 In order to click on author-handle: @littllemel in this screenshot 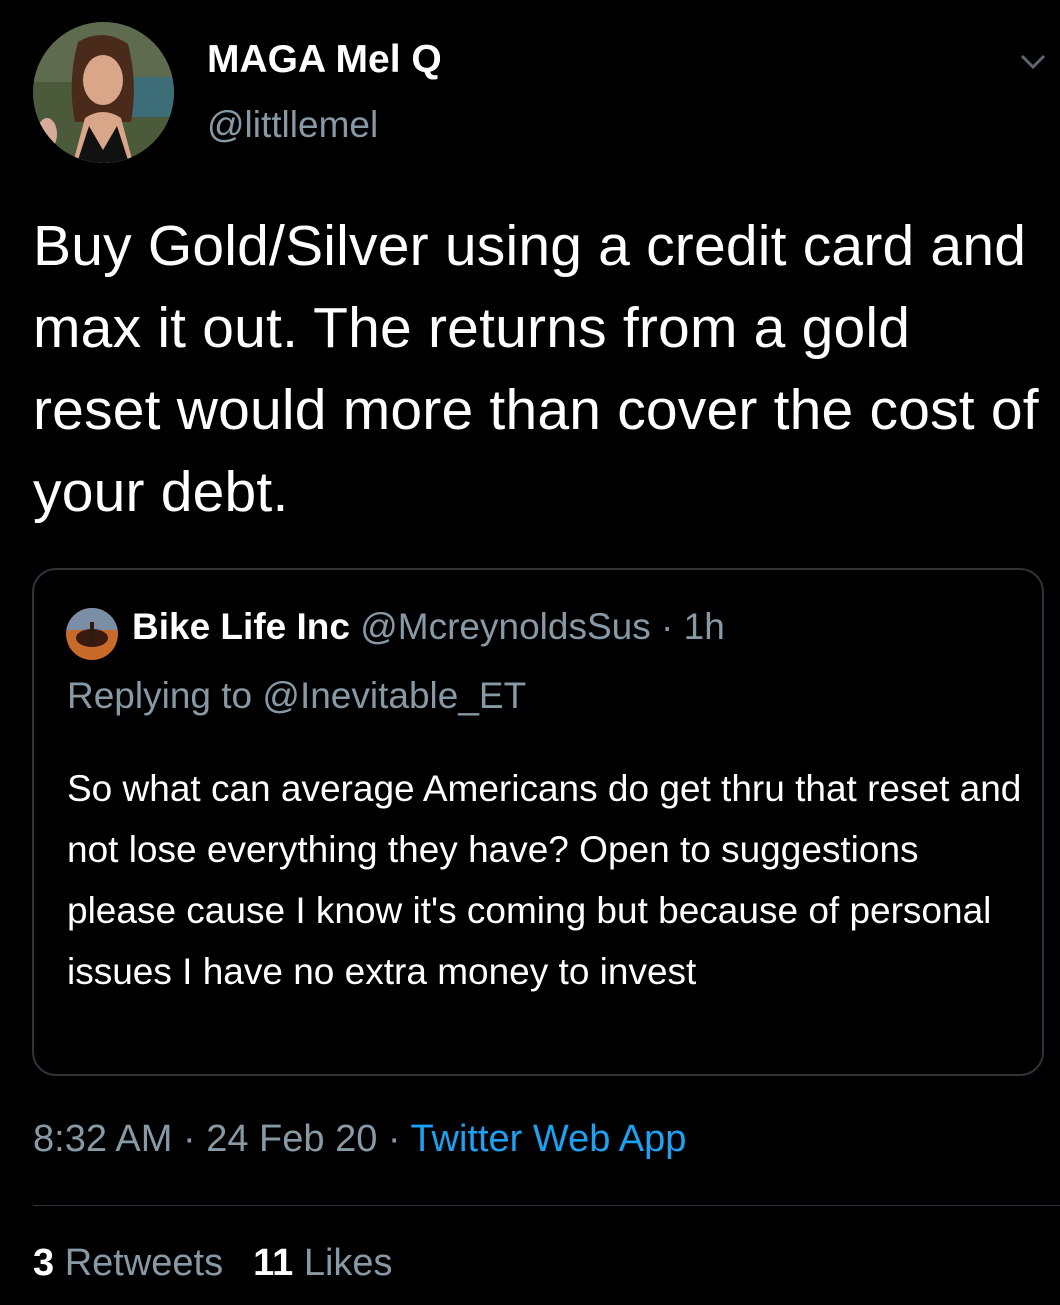, I will do `click(292, 125)`.